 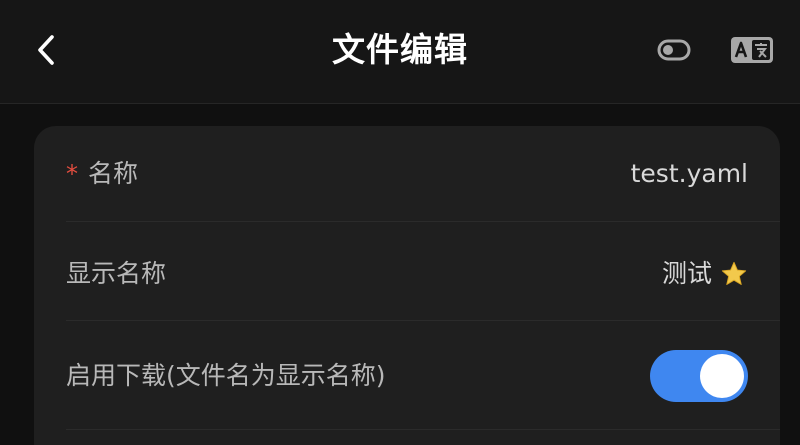 I want to click on enable-download-row: 启用下载(文件名为显示名称), so click(x=423, y=376).